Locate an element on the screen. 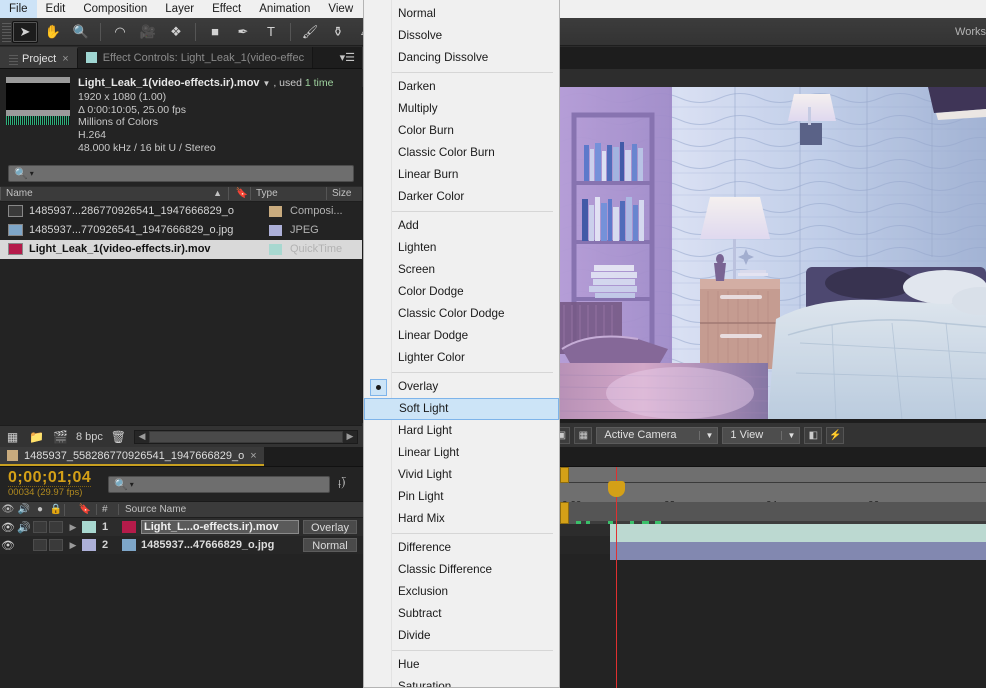 The image size is (986, 688). tab-timeline: 1485937_558286770926541_1947666829_o × is located at coordinates (132, 456).